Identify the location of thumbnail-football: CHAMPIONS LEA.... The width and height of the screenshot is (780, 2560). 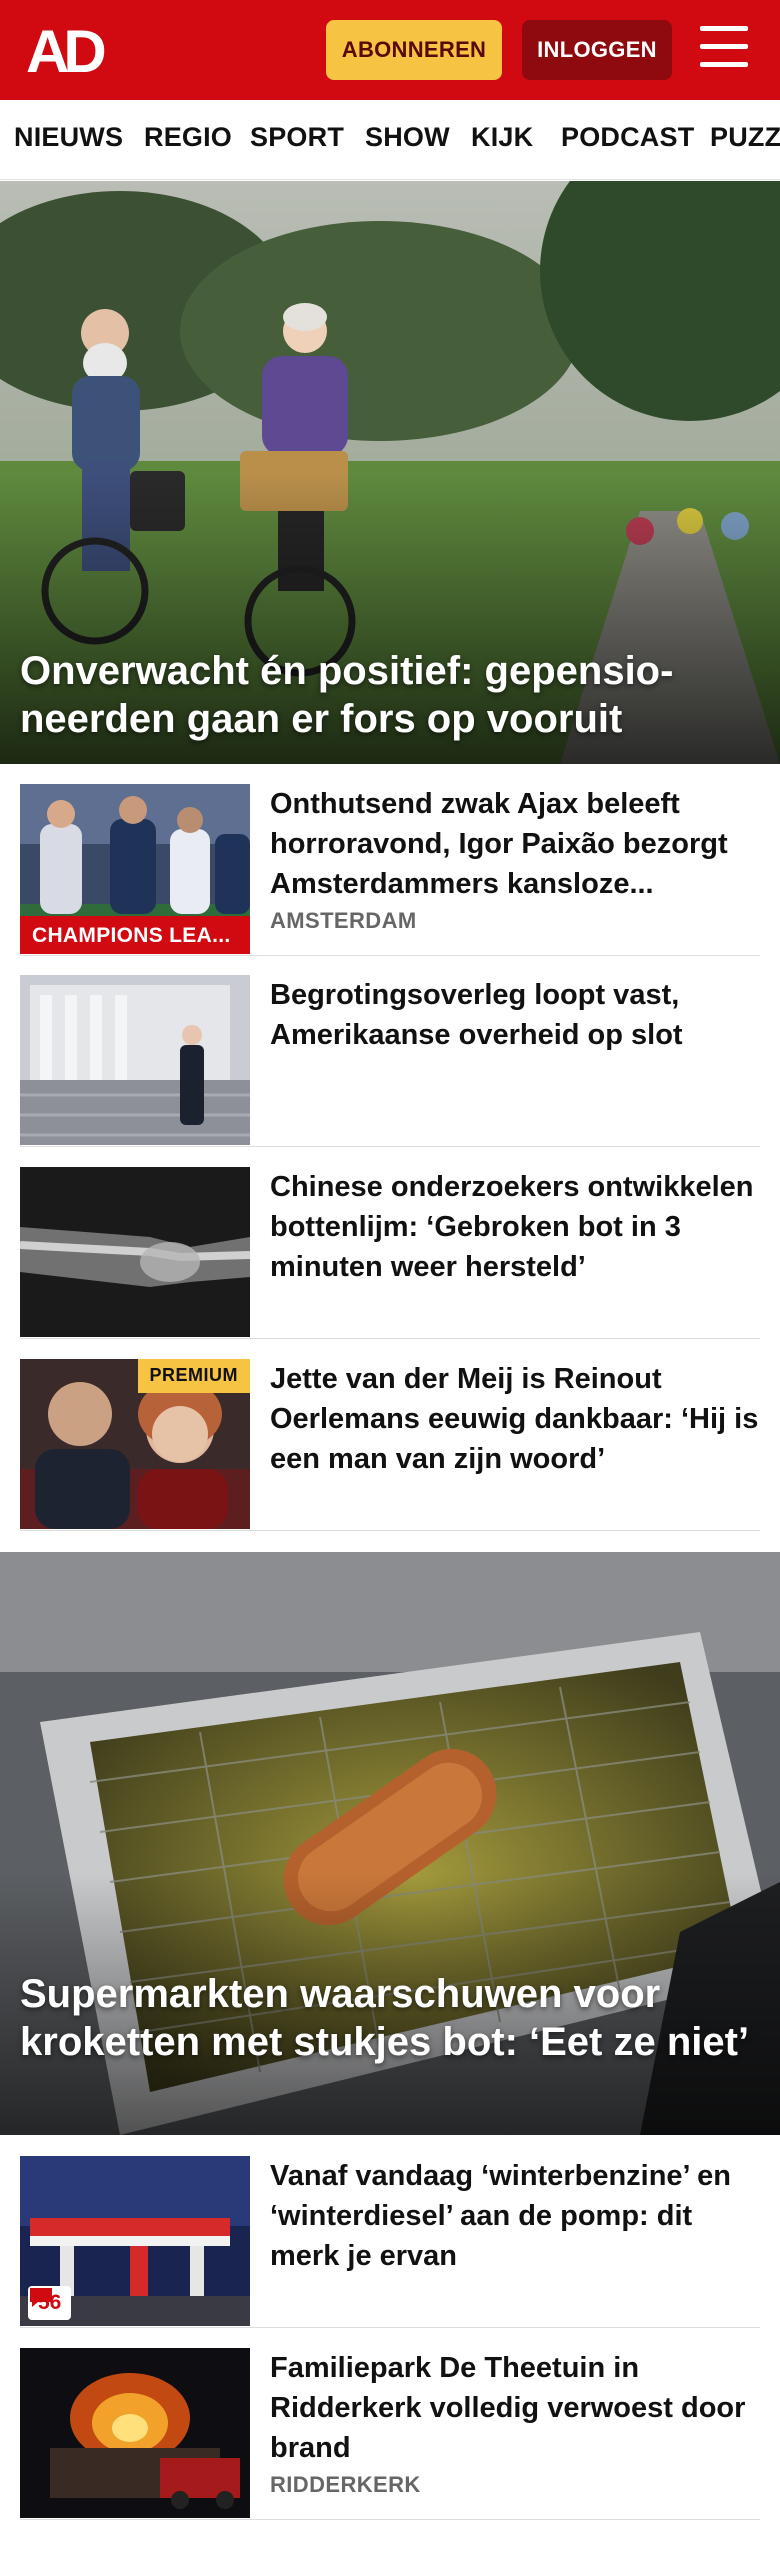
(135, 869).